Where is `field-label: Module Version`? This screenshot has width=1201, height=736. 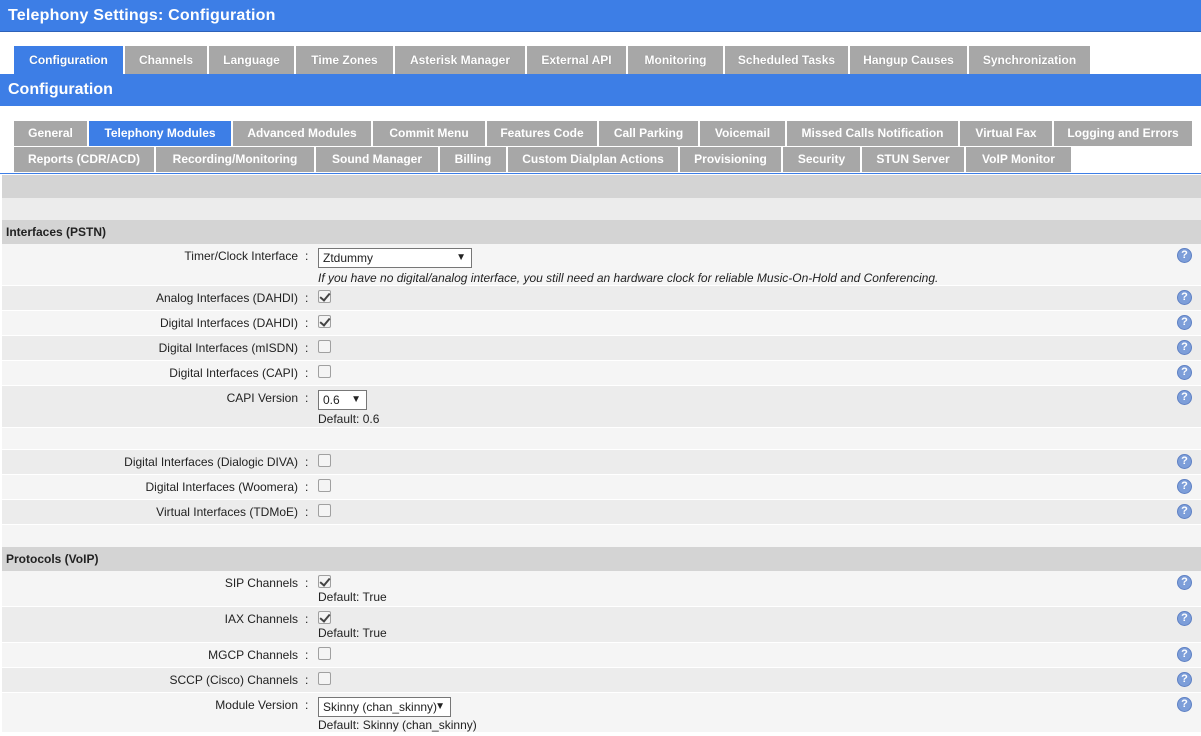
field-label: Module Version is located at coordinates (256, 705).